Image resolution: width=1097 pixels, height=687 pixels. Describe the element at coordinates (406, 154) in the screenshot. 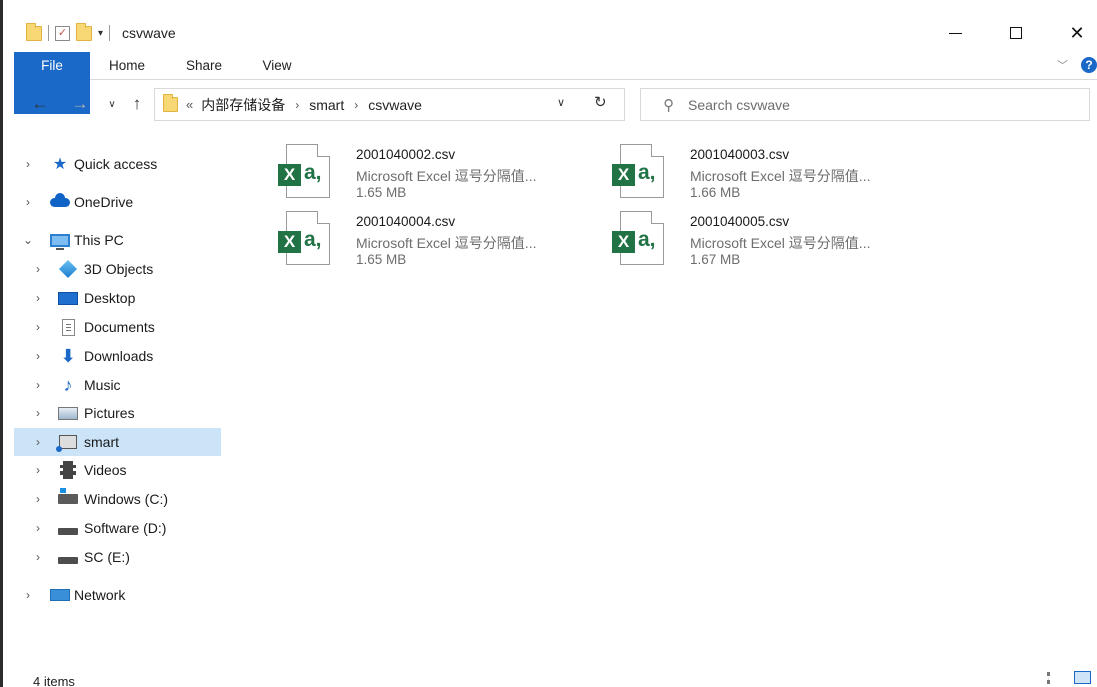

I see `file-name: 2001040002.csv` at that location.